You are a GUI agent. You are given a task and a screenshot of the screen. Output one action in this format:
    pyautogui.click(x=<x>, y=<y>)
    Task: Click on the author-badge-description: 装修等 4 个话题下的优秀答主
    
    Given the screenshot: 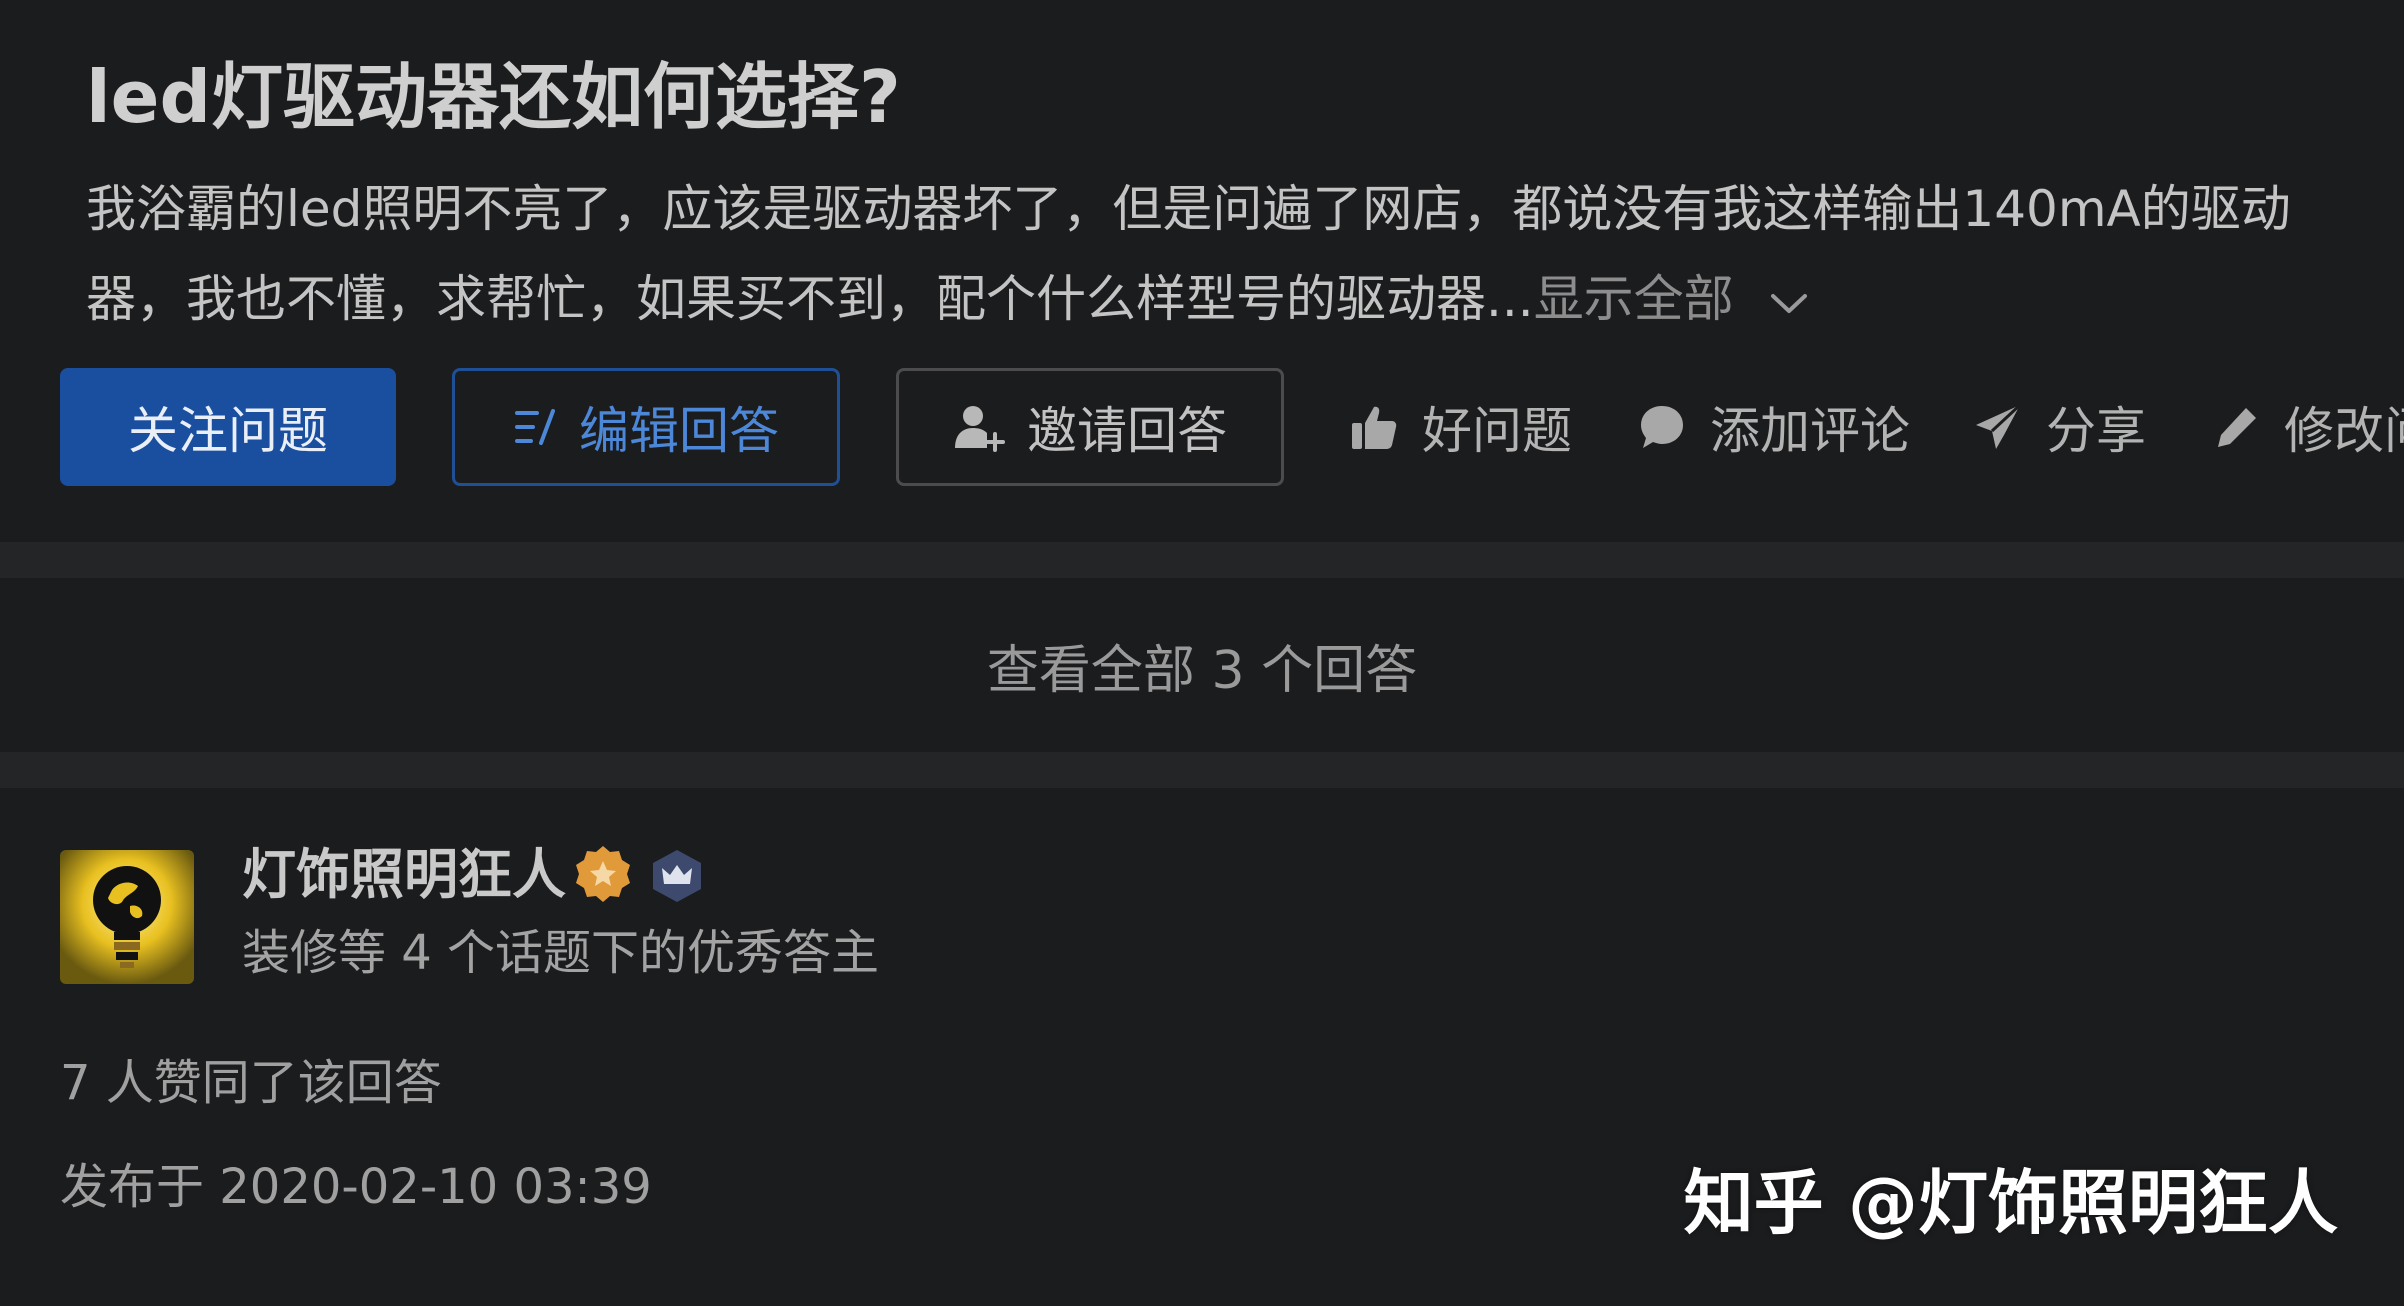 What is the action you would take?
    pyautogui.click(x=560, y=953)
    